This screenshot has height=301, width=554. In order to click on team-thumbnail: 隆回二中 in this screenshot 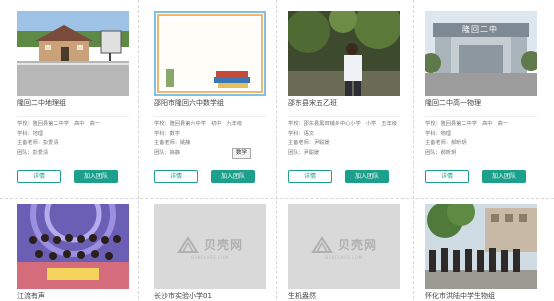, I will do `click(481, 53)`.